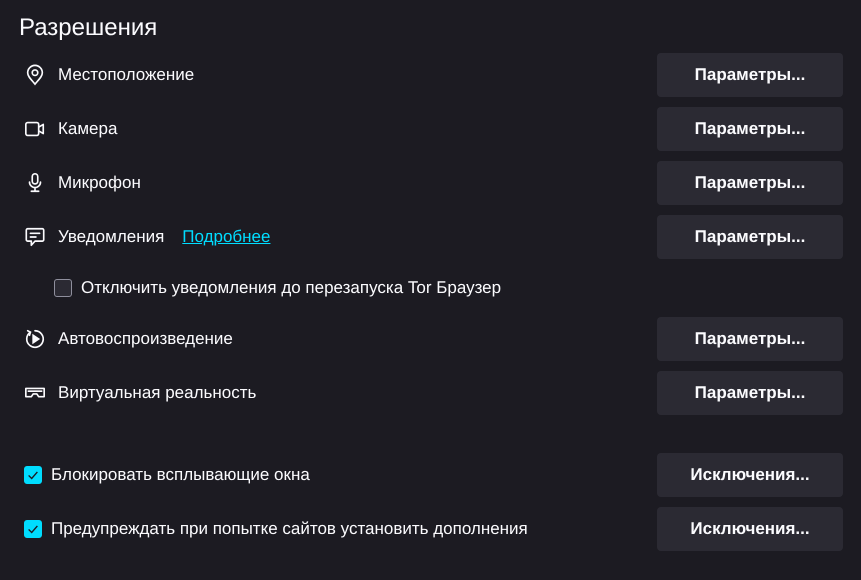 The height and width of the screenshot is (580, 861). I want to click on checkbox-label: Предупреждать при попытке сайтов установить дополнения, so click(289, 529).